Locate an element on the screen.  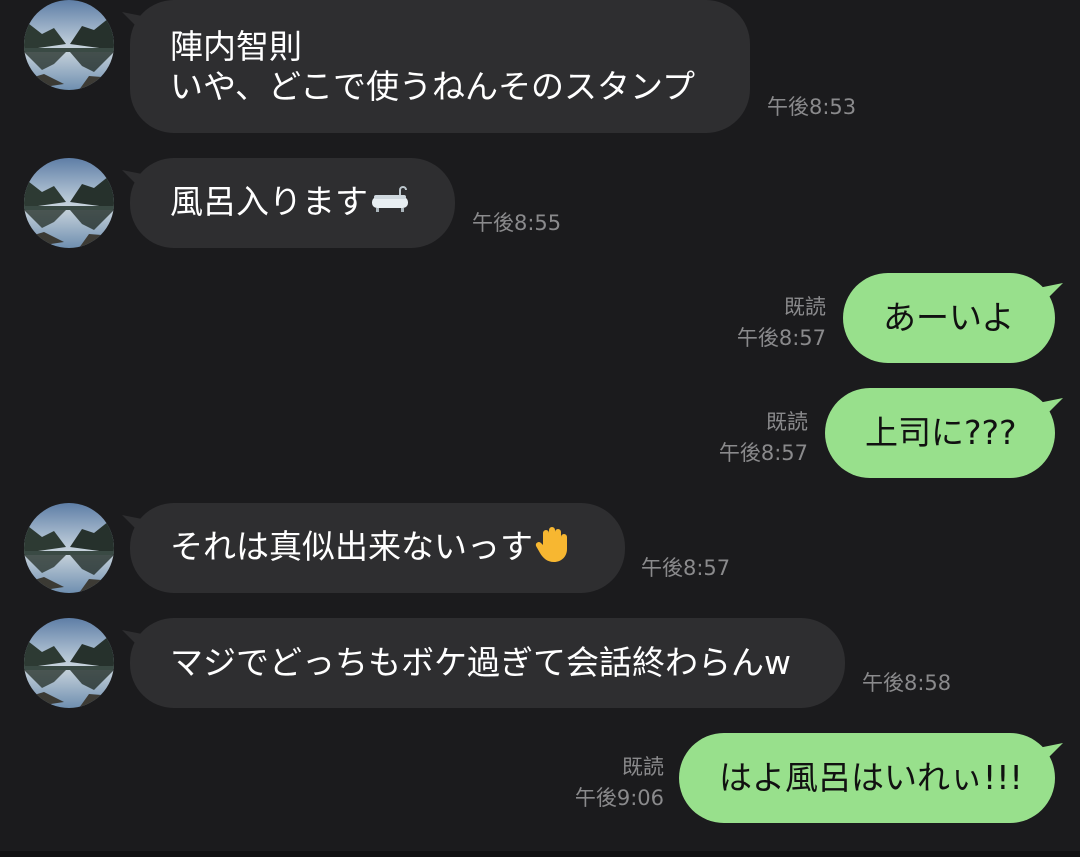
message-text: はよ風呂はいれぃ!!! is located at coordinates (871, 777).